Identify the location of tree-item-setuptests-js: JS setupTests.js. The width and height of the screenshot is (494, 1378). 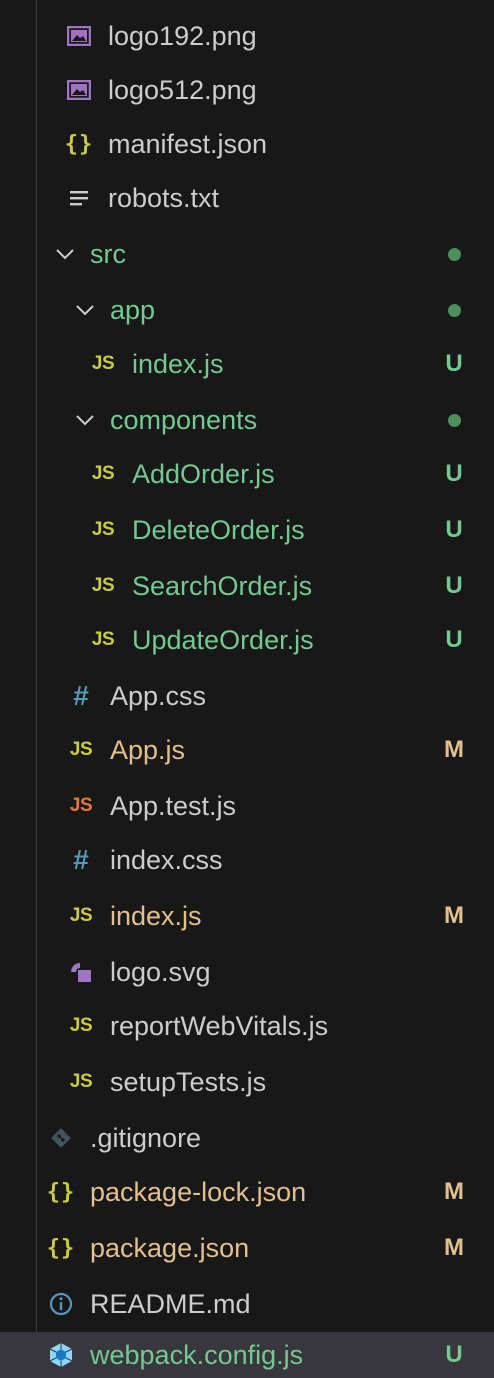
(247, 1082).